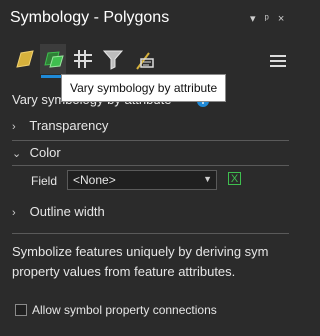  I want to click on symbol-layer-drawing-icon, so click(83, 59).